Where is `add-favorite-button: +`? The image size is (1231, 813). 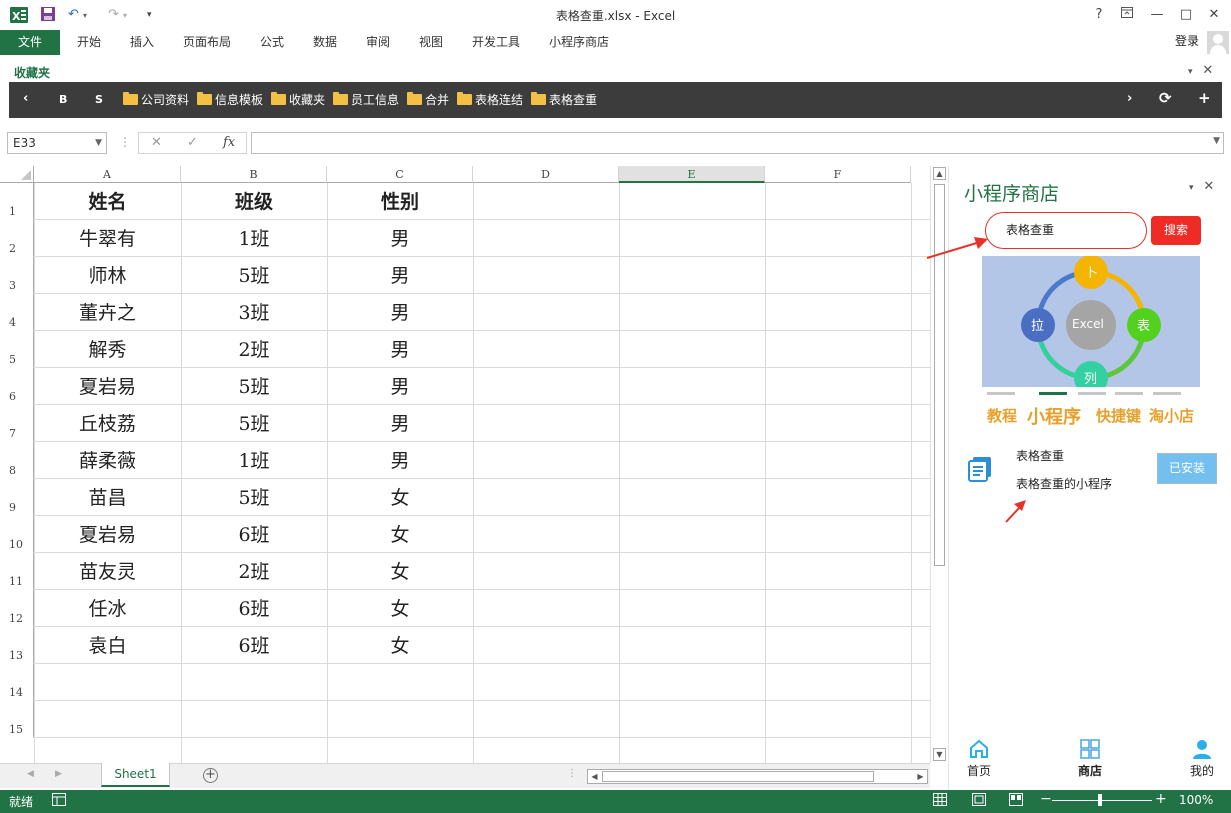 add-favorite-button: + is located at coordinates (1204, 98).